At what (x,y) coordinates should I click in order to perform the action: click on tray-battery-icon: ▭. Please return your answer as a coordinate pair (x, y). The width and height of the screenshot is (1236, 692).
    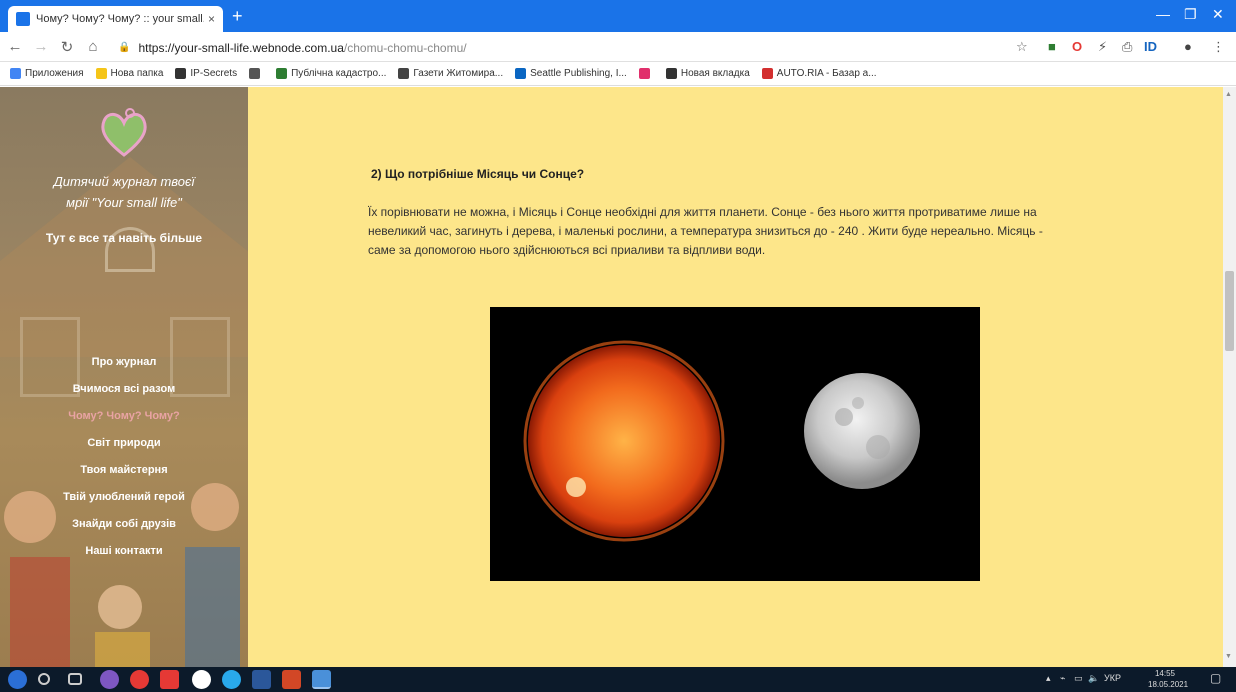
    Looking at the image, I should click on (1078, 678).